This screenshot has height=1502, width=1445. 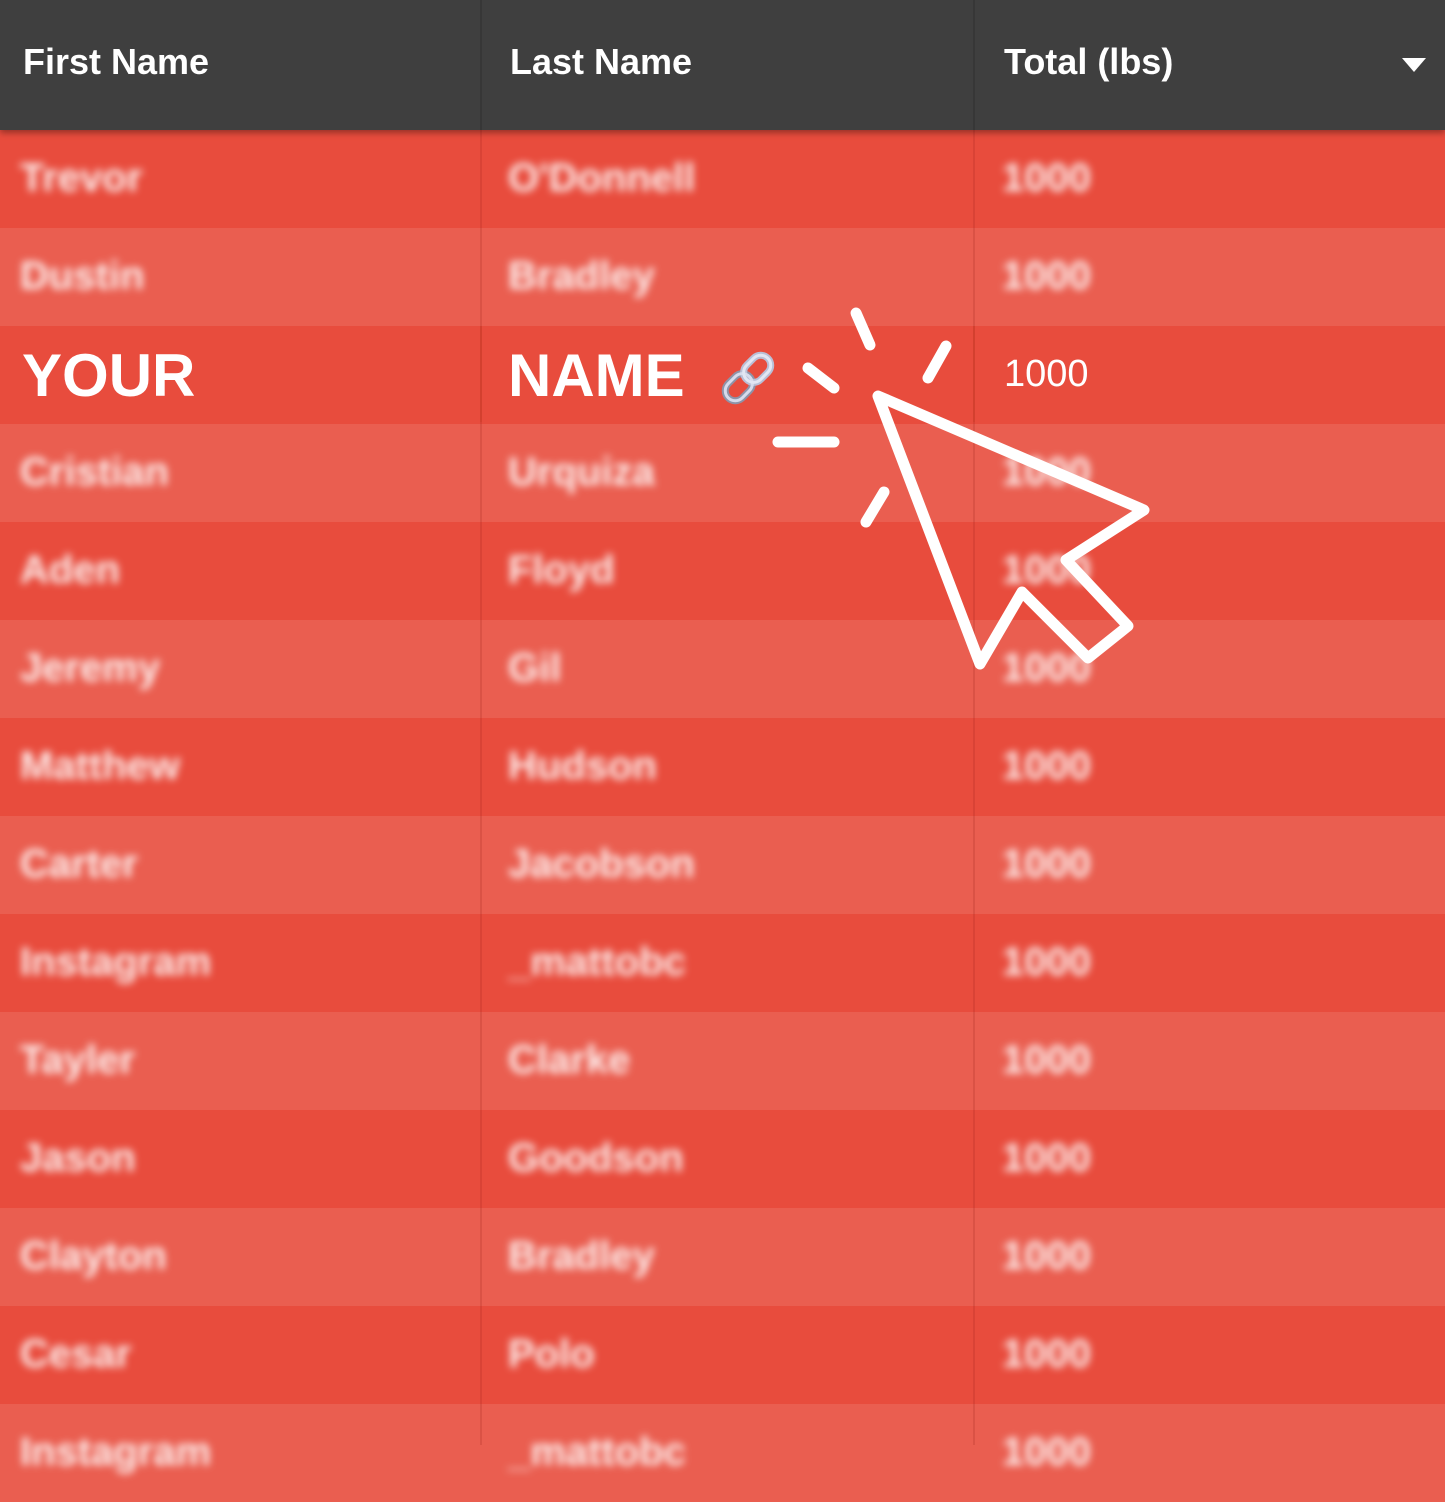 I want to click on last-name-cell: Goodson, so click(x=596, y=1158).